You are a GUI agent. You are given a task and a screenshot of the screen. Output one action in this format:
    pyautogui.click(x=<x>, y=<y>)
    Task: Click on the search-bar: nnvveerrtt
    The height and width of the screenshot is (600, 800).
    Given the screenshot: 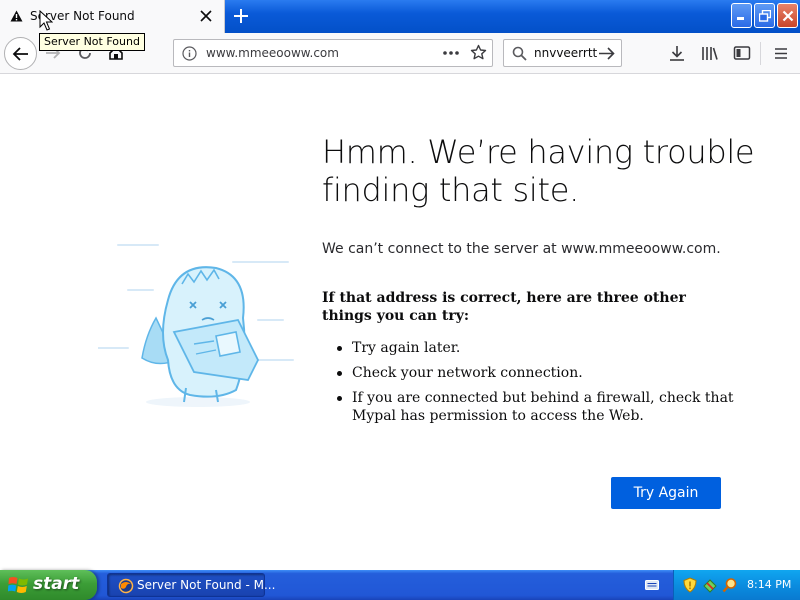 What is the action you would take?
    pyautogui.click(x=562, y=53)
    